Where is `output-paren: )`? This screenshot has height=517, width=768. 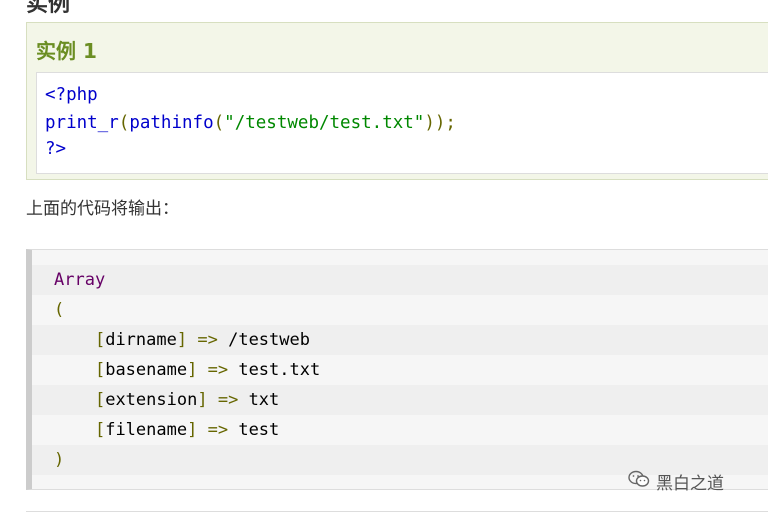 output-paren: ) is located at coordinates (59, 460).